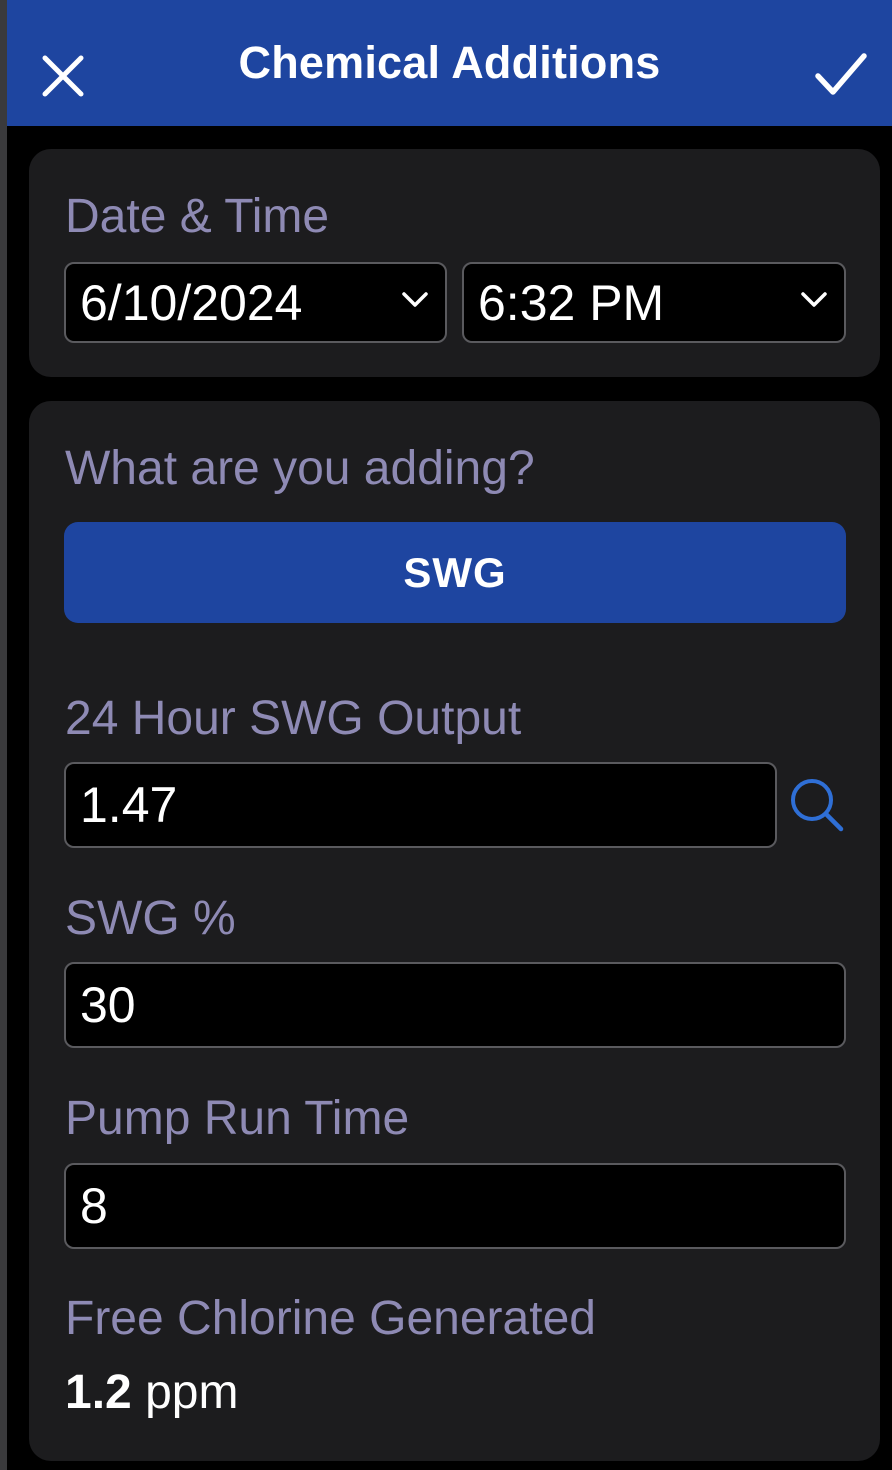 Image resolution: width=892 pixels, height=1470 pixels. I want to click on close-icon, so click(63, 76).